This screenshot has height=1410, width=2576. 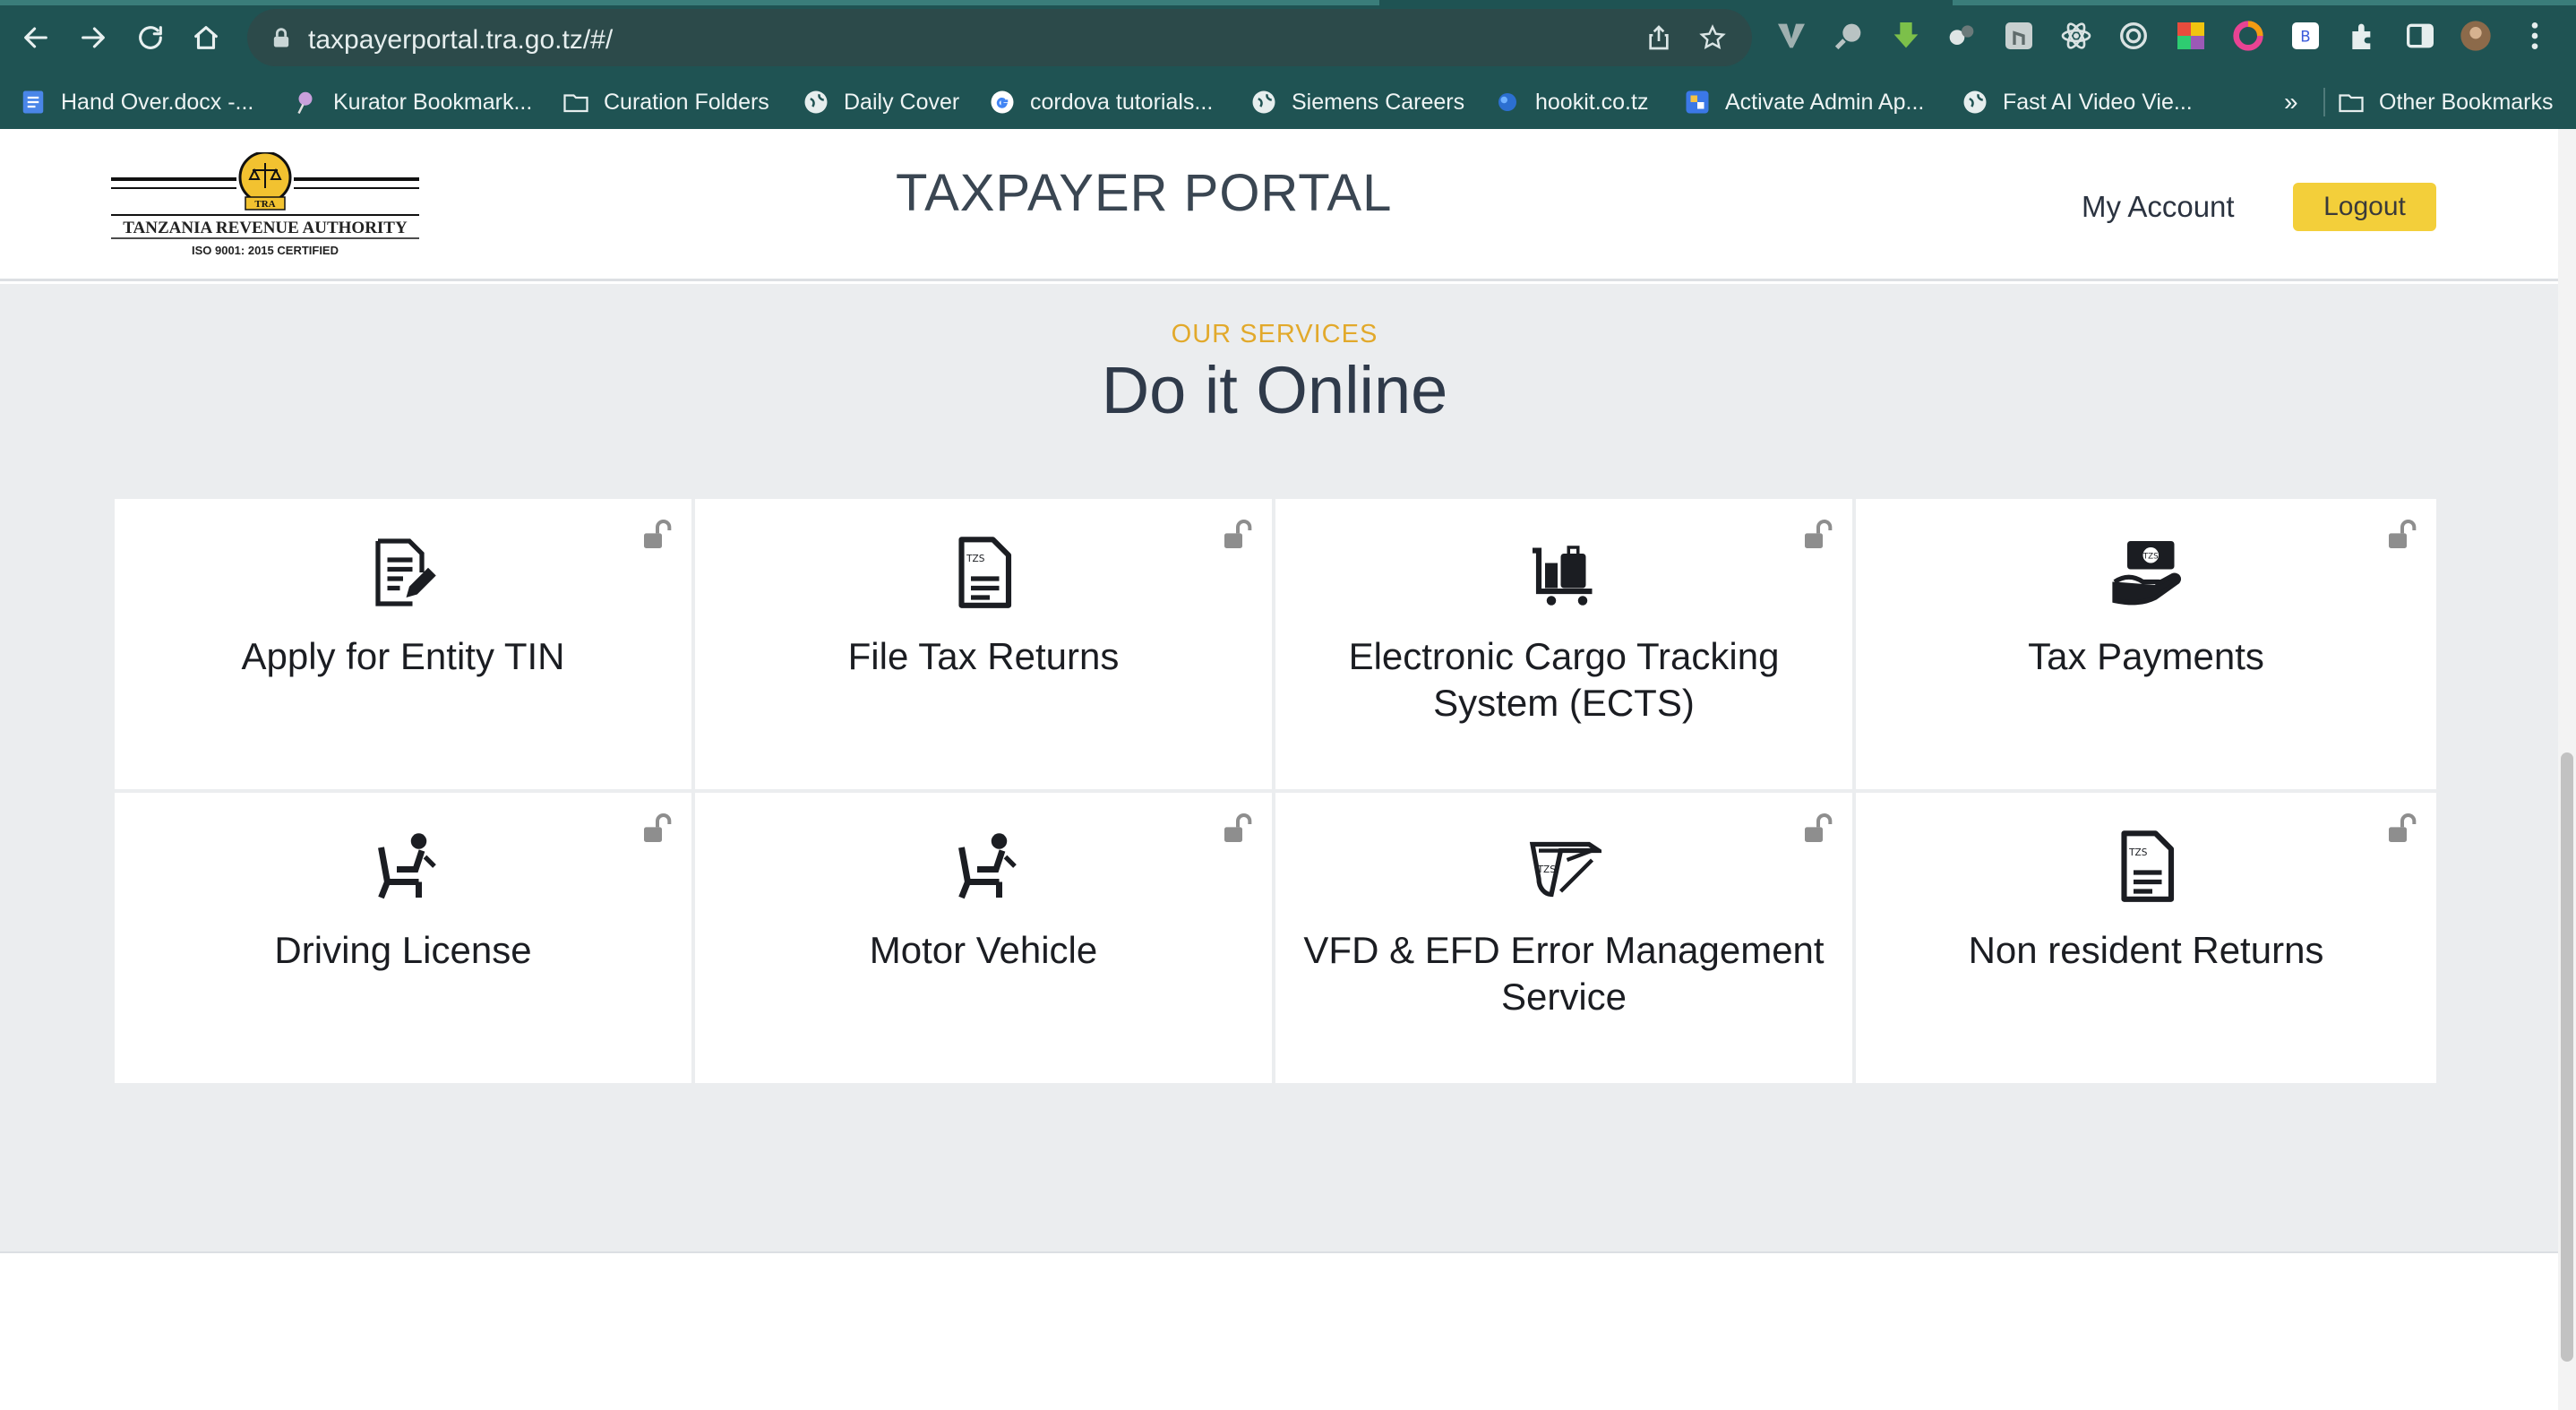 I want to click on service-label: Tax Payments, so click(x=2146, y=656).